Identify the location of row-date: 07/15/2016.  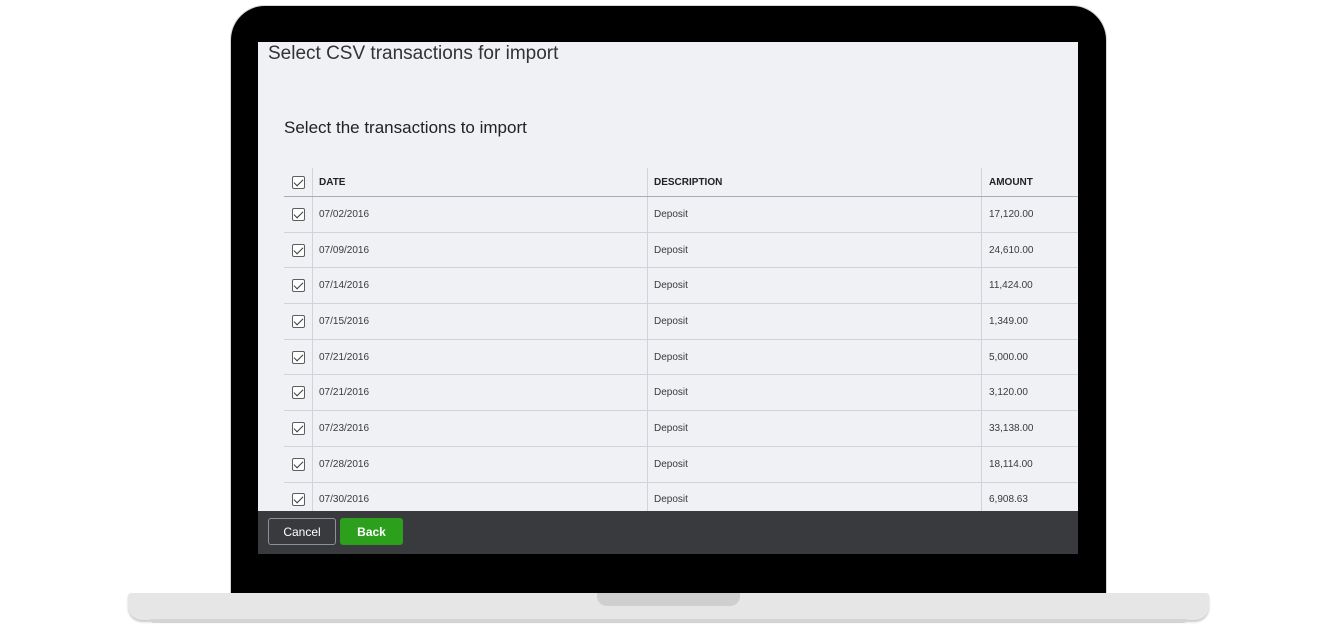
(344, 321).